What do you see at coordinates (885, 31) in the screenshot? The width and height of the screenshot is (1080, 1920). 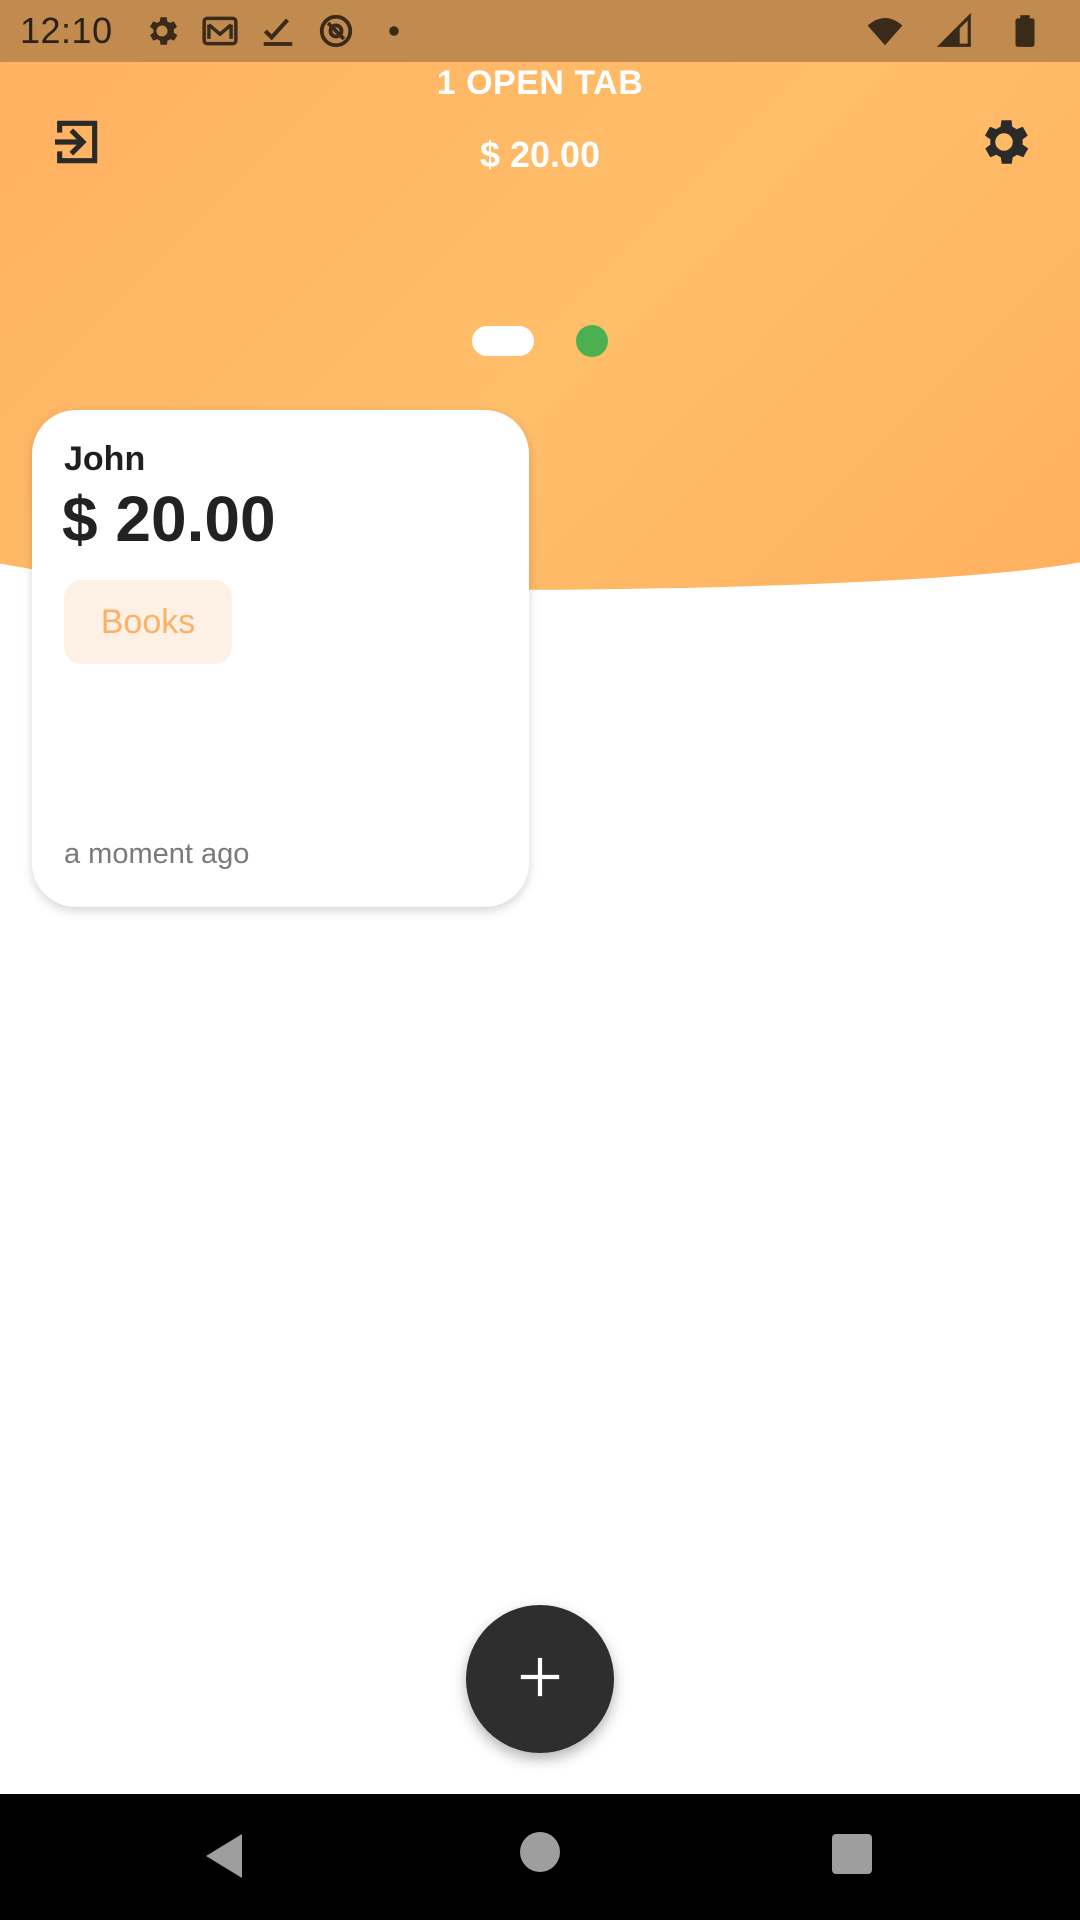 I see `wifi-icon` at bounding box center [885, 31].